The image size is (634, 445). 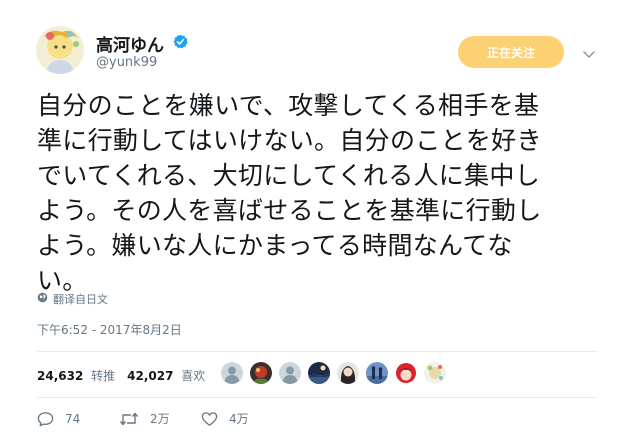 I want to click on like-stat-count: 42,027, so click(x=150, y=376).